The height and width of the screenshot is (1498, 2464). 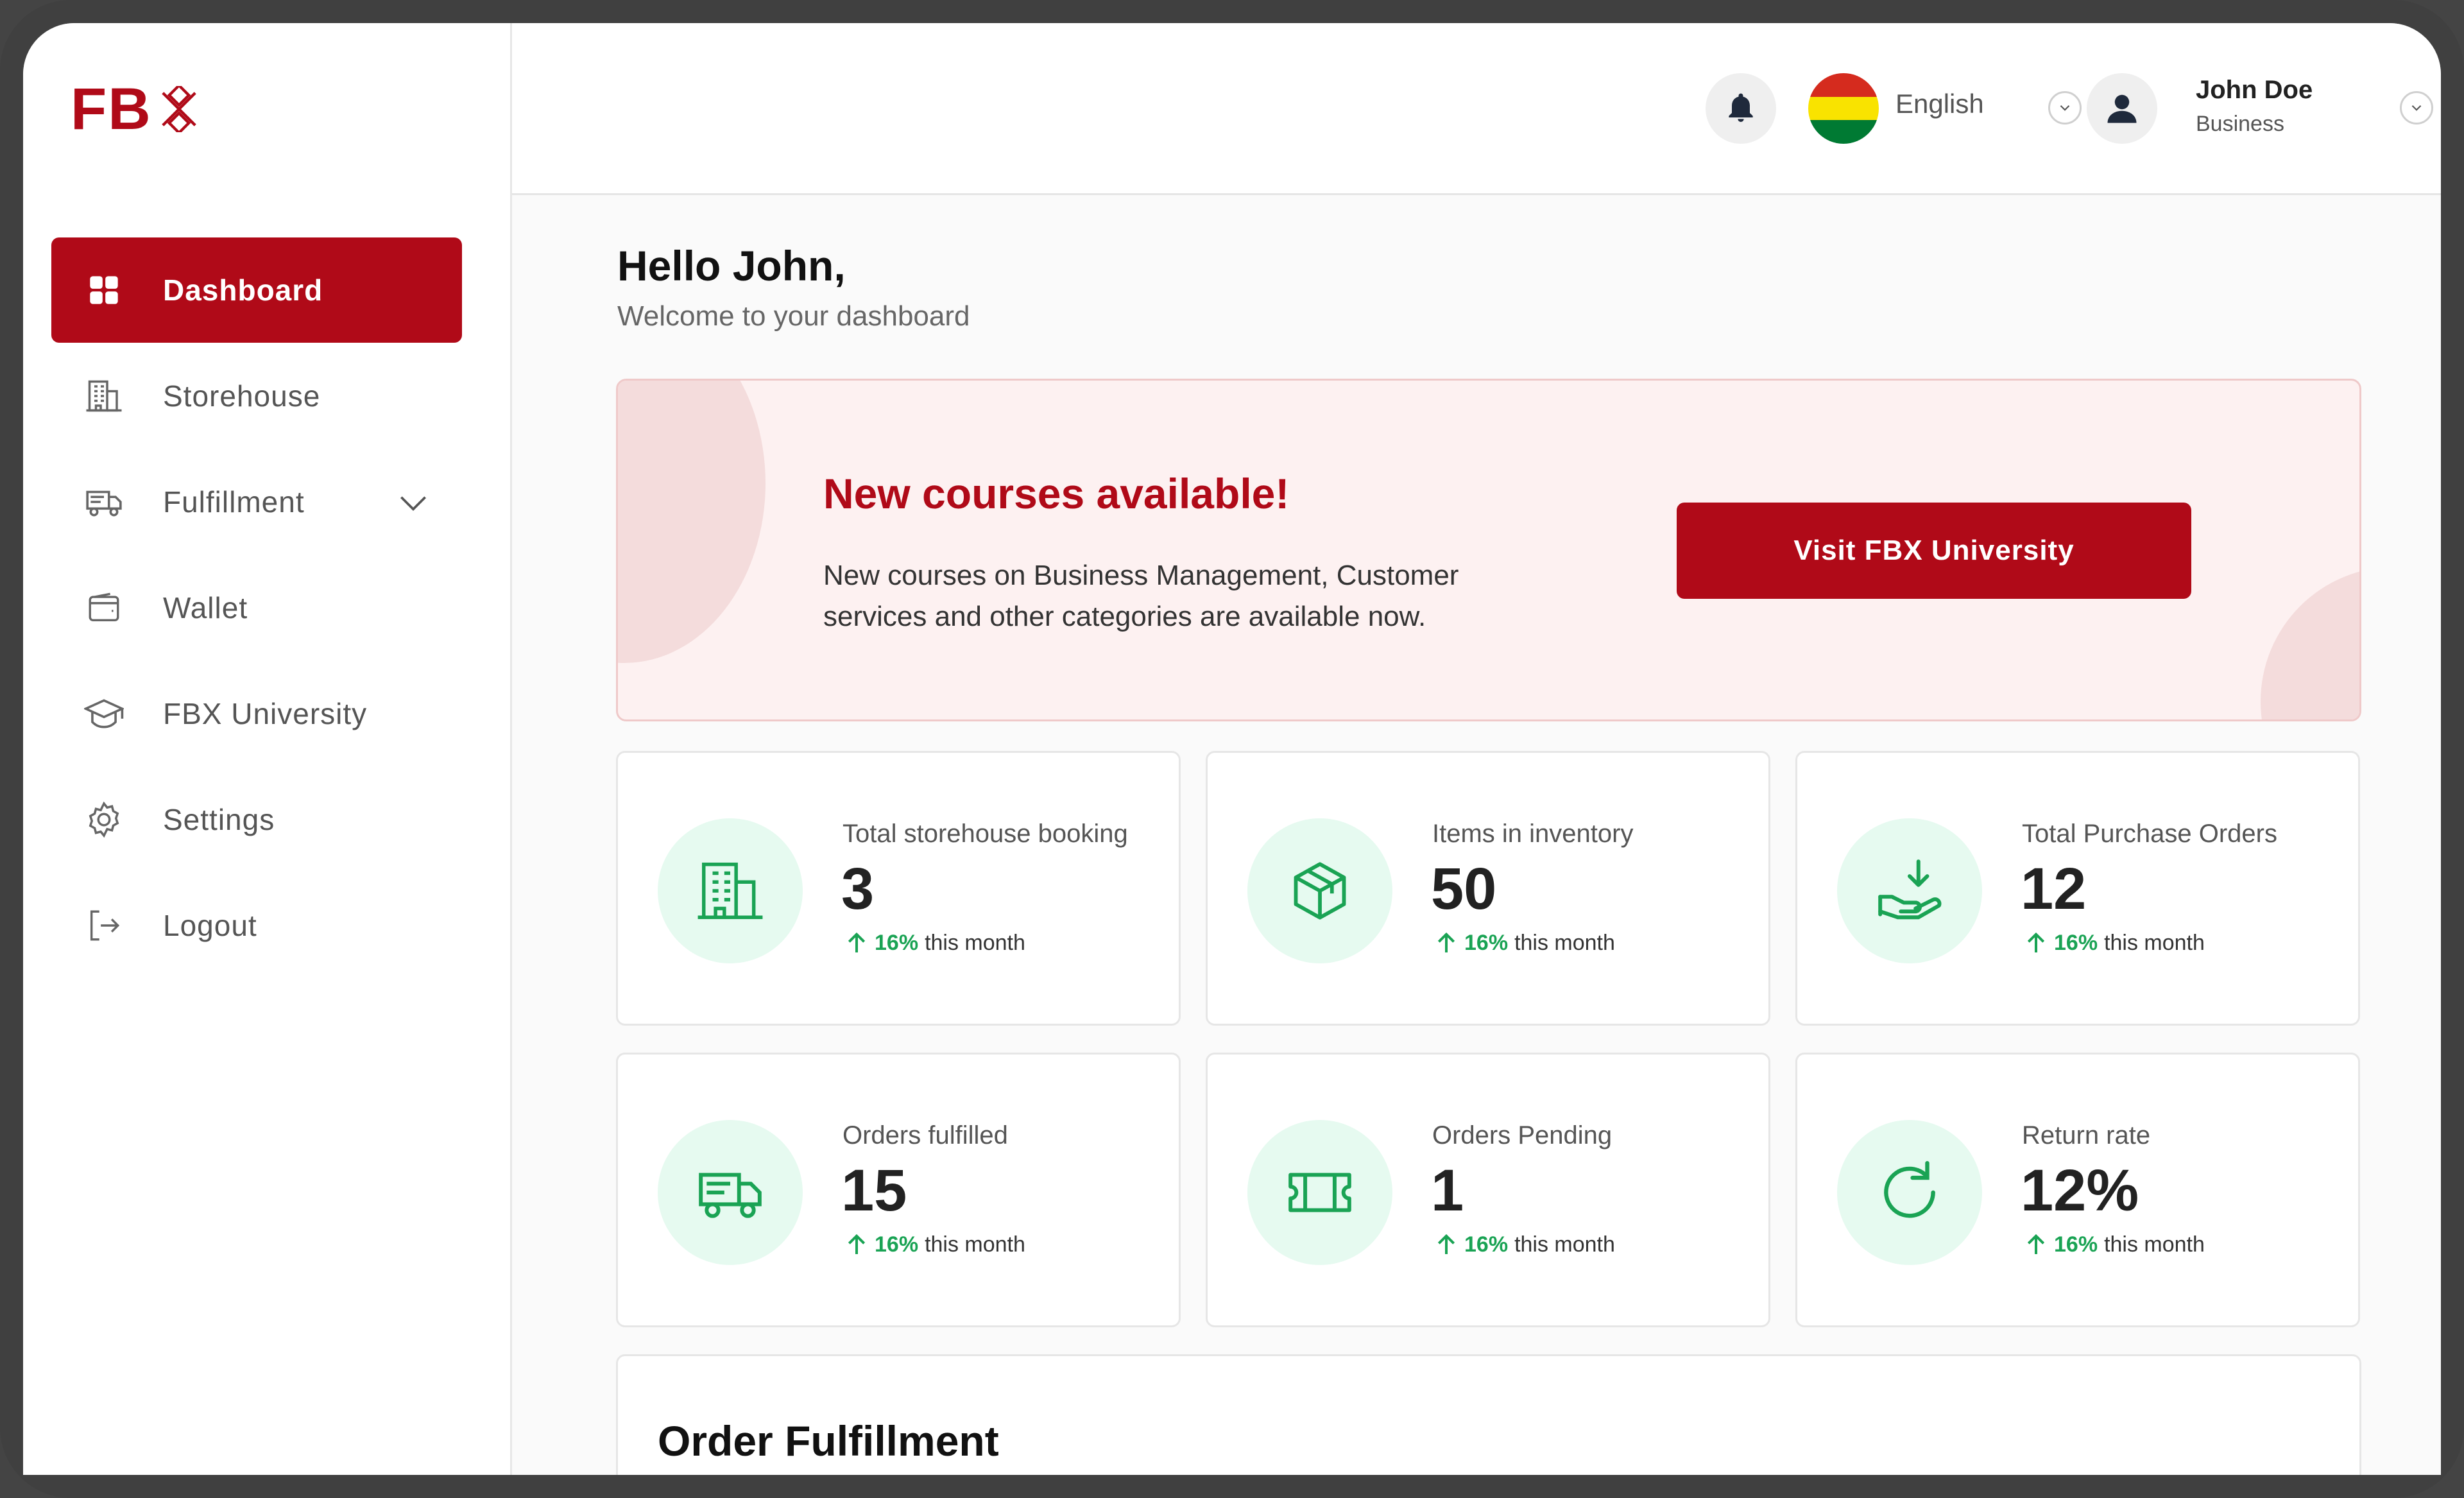 I want to click on top-header: English John Doe Business, so click(x=1477, y=109).